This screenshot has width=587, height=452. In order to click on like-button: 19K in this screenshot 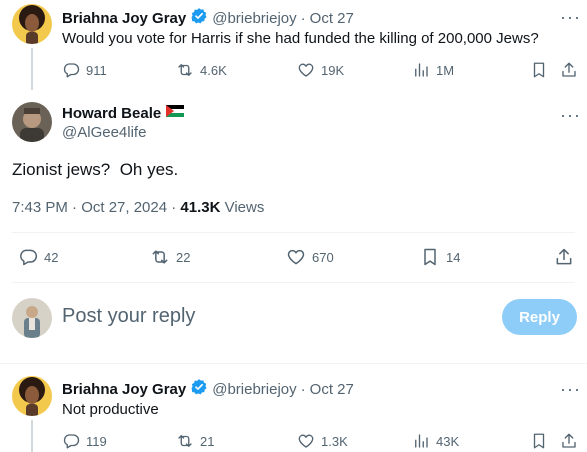, I will do `click(320, 70)`.